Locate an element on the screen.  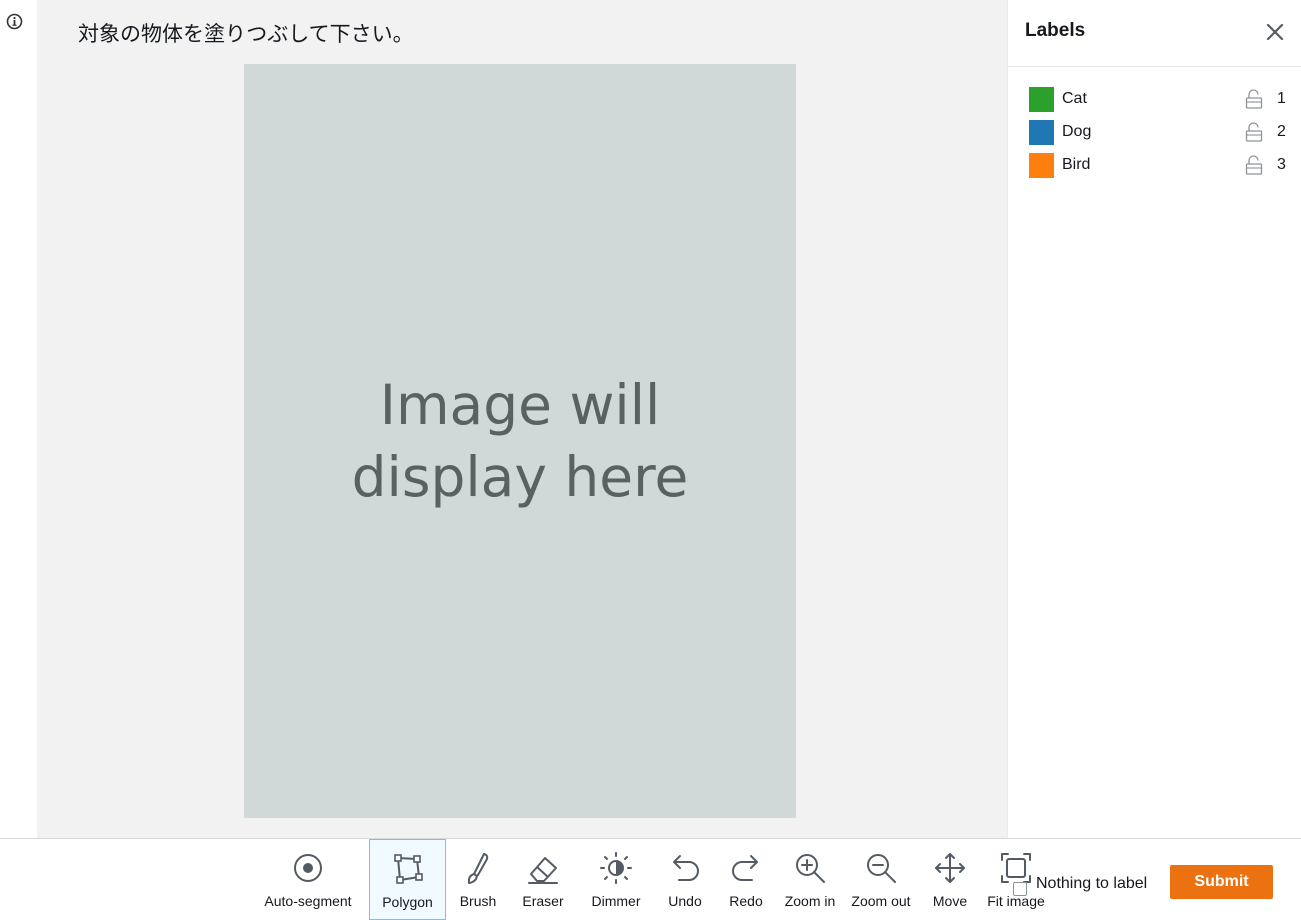
undo-icon is located at coordinates (686, 868).